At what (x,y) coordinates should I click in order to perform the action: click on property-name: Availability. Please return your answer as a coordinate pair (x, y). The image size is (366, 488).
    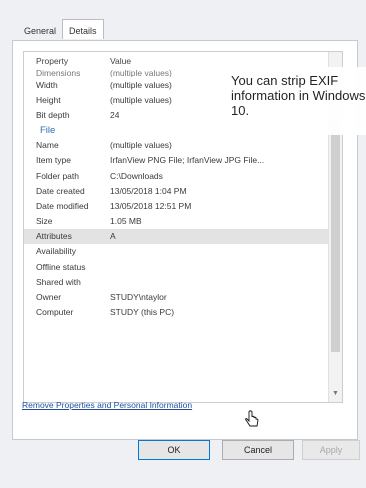
    Looking at the image, I should click on (56, 251).